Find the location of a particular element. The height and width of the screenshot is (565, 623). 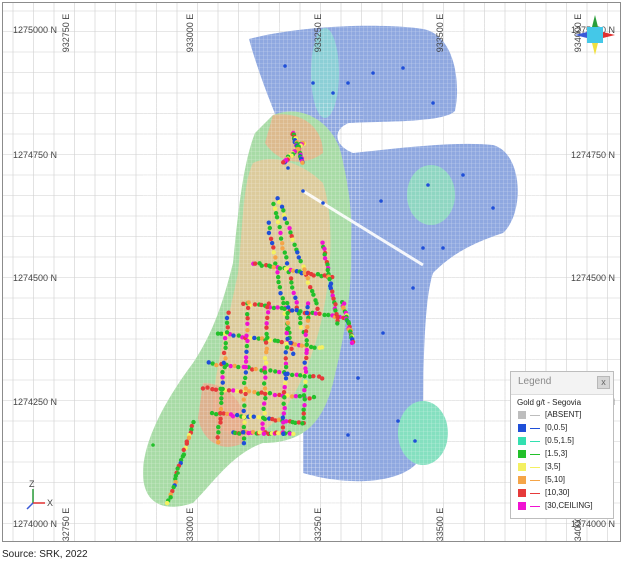

legend-item: [ABSENT] is located at coordinates (562, 415).